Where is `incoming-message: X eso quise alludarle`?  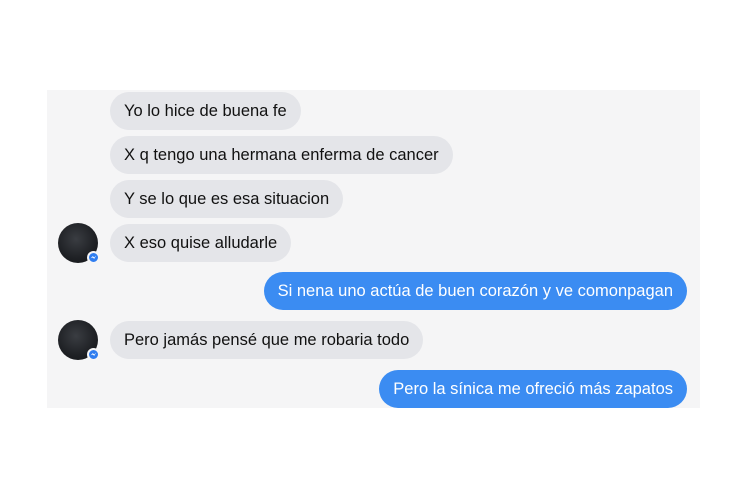
incoming-message: X eso quise alludarle is located at coordinates (201, 243).